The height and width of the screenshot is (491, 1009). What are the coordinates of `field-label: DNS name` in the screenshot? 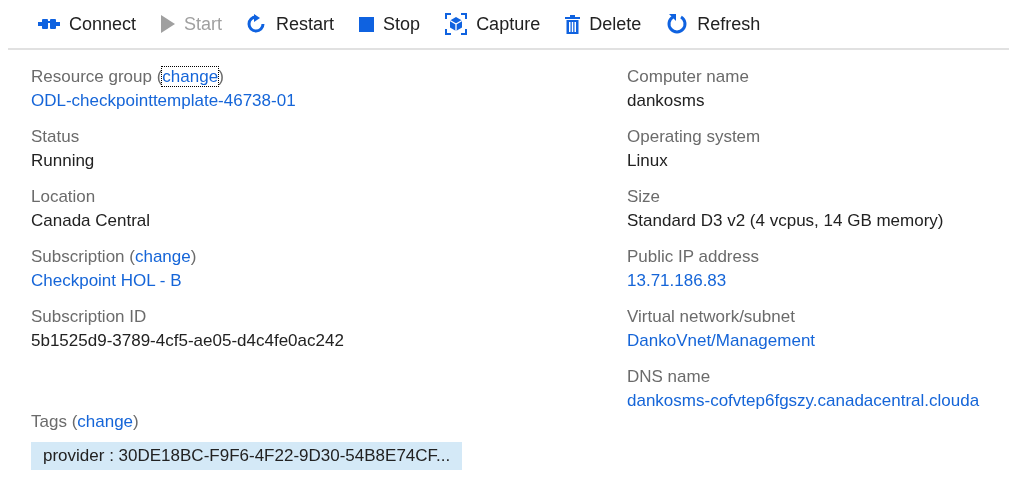 It's located at (669, 377).